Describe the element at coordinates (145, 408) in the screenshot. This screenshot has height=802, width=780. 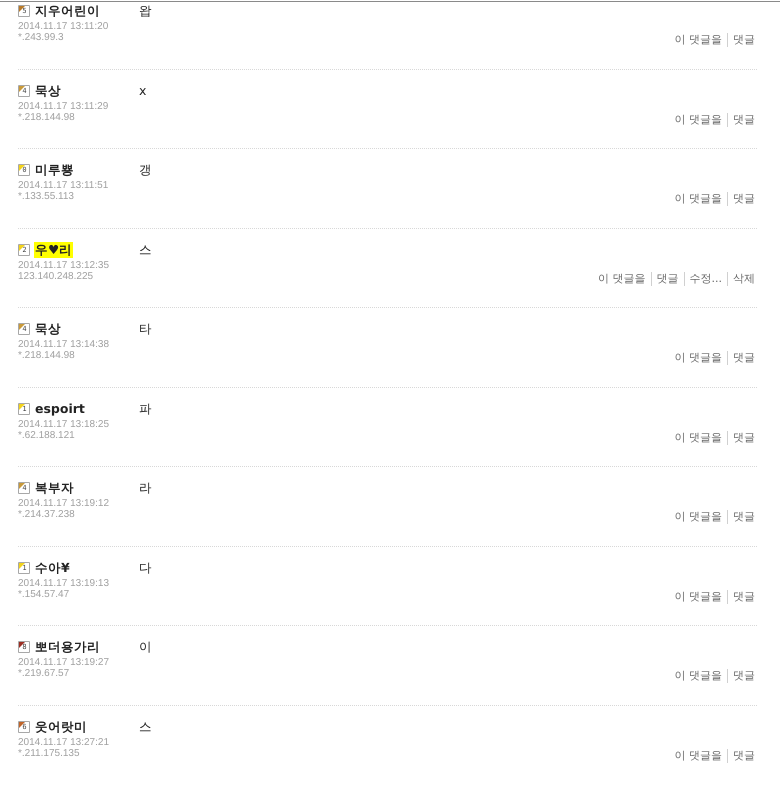
I see `comment-text: 파` at that location.